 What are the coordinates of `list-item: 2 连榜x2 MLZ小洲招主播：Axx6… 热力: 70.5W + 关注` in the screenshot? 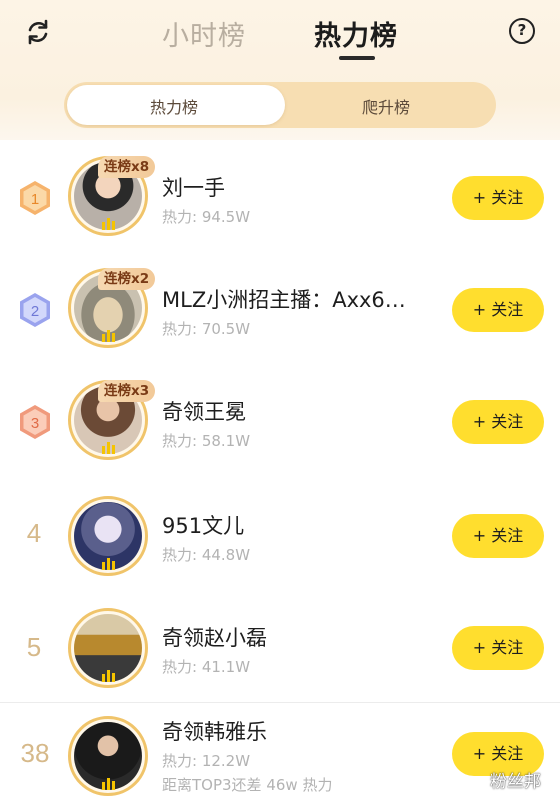 It's located at (280, 310).